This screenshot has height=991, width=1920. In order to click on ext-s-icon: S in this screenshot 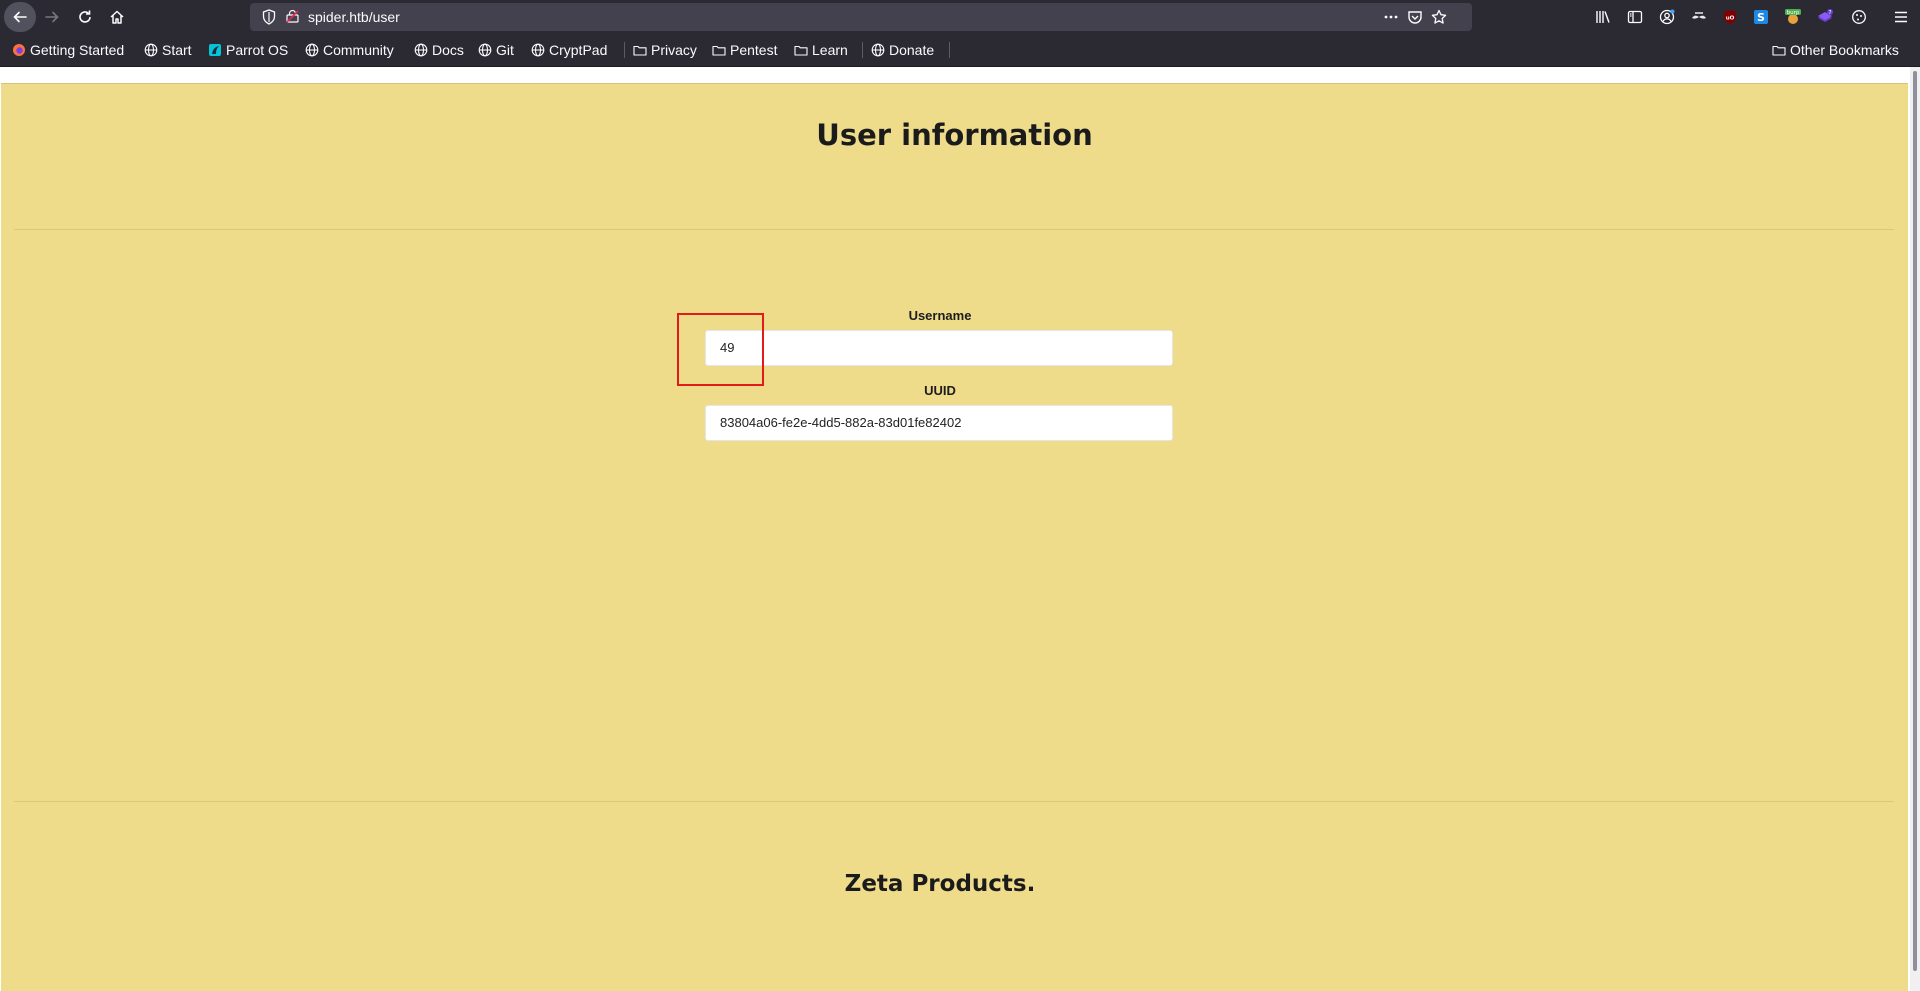, I will do `click(1761, 17)`.